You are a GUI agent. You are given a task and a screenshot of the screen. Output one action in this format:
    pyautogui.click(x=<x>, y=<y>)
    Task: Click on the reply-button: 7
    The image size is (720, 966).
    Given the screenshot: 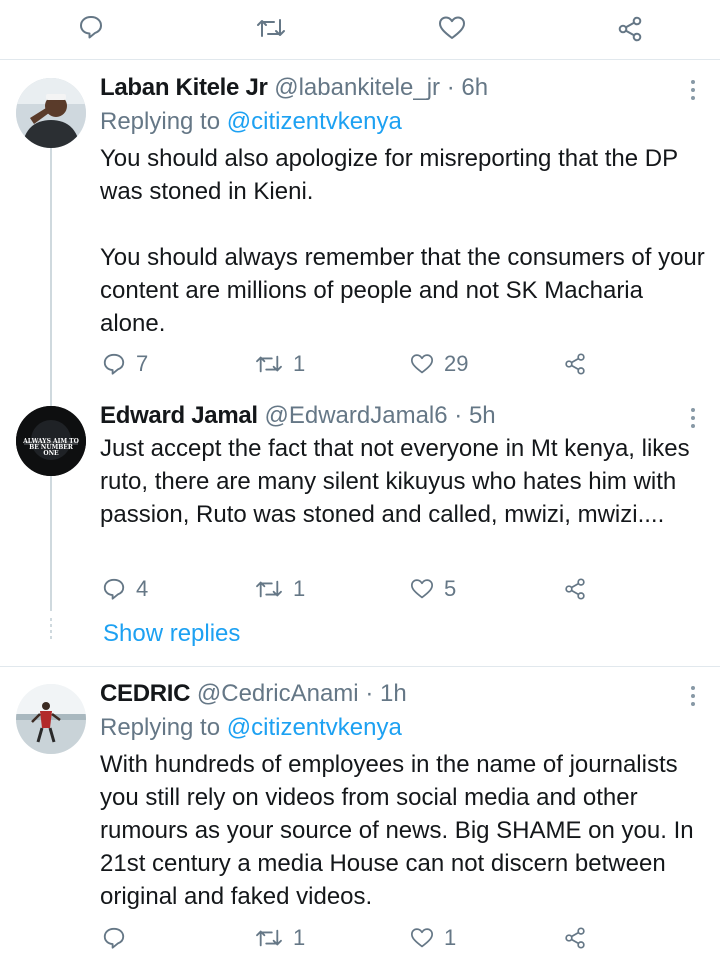 What is the action you would take?
    pyautogui.click(x=125, y=364)
    